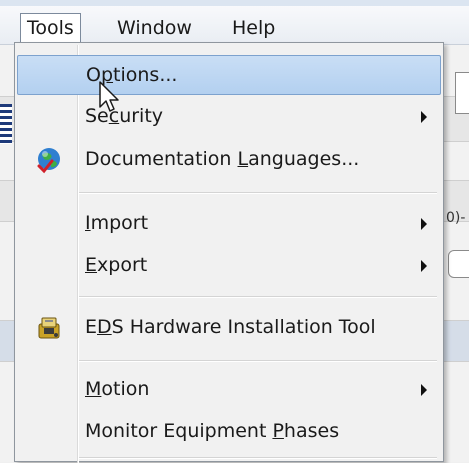  I want to click on menu-item-label: Export, so click(116, 265).